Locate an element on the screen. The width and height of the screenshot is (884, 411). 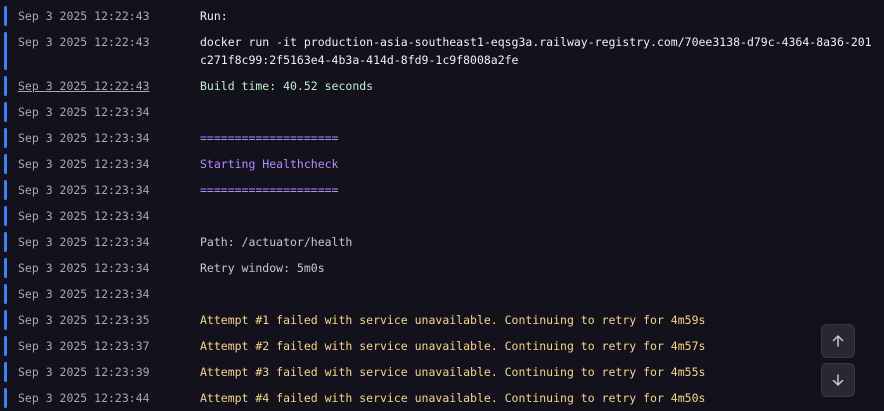
log-timestamp: Sep 3 2025 12:23:37 is located at coordinates (100, 344).